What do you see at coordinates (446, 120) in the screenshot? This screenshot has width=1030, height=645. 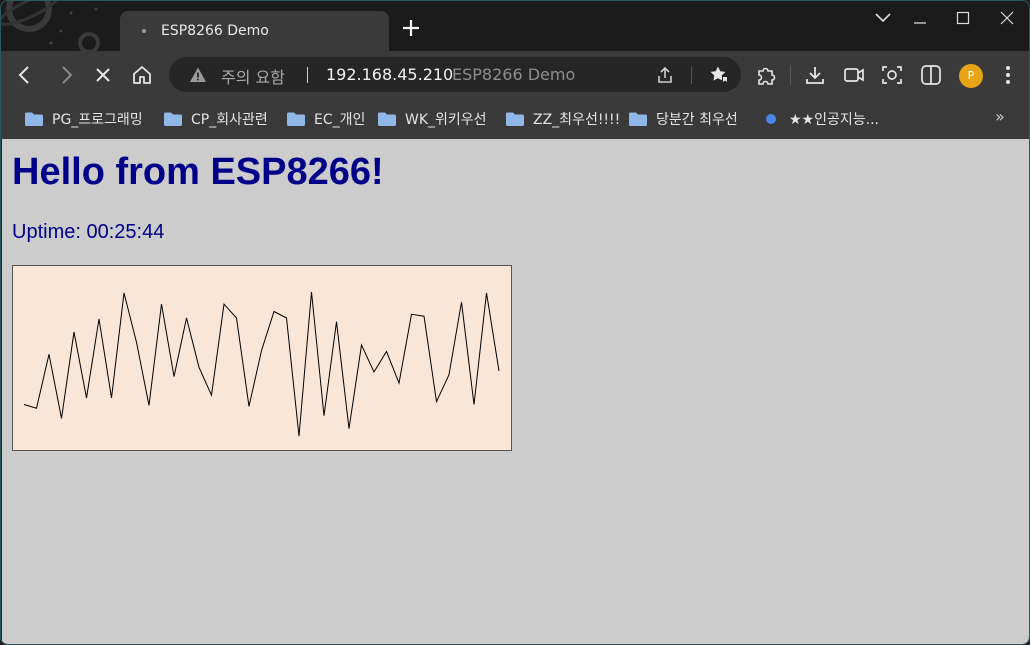 I see `bookmark-label: WK_위키우선` at bounding box center [446, 120].